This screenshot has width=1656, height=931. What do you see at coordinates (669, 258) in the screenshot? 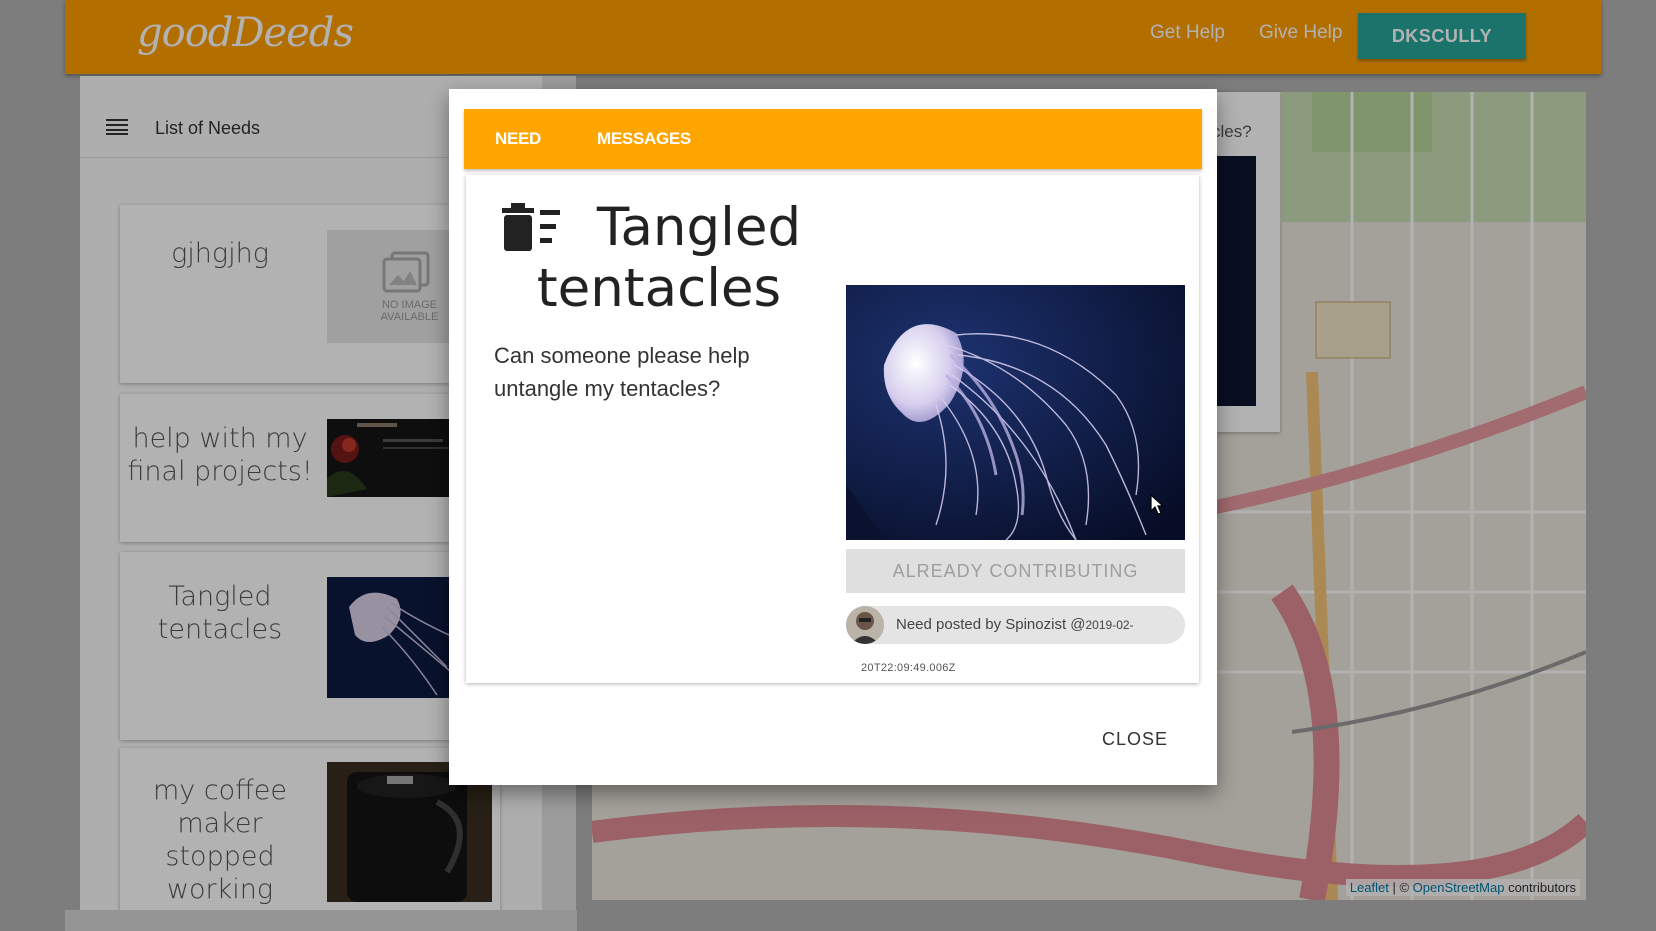
I see `need-title: Tangled tentacles` at bounding box center [669, 258].